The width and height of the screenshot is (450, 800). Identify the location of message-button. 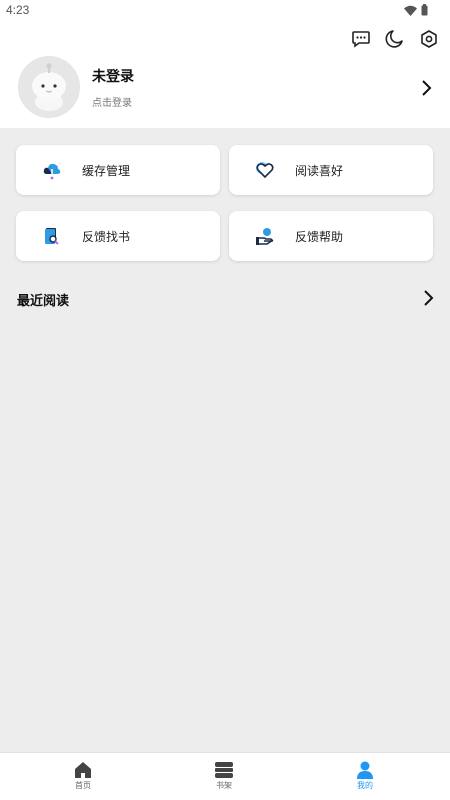
(361, 39).